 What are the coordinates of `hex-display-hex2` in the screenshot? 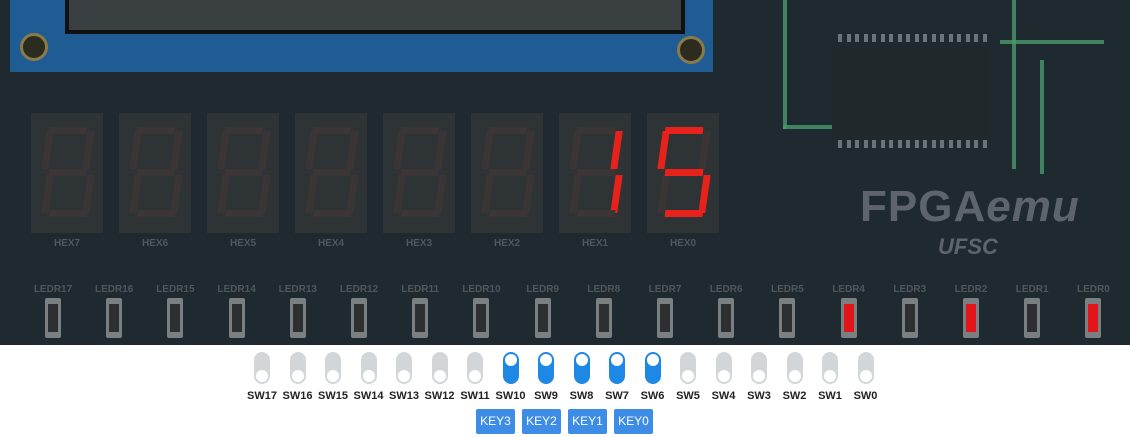 It's located at (507, 173).